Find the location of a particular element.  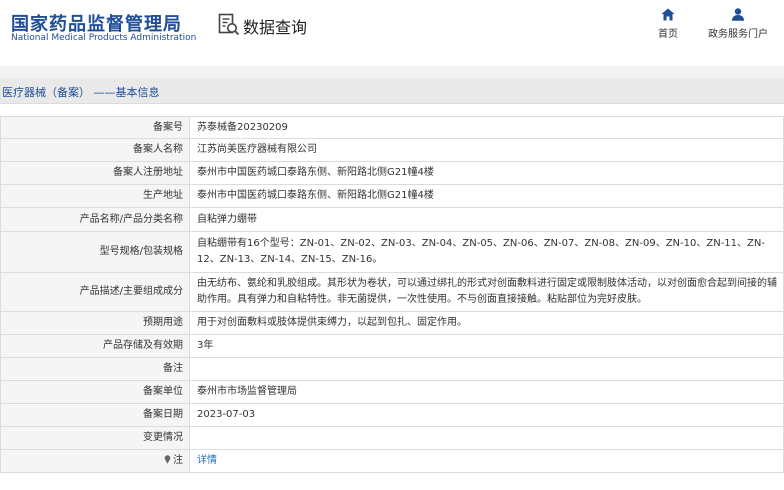

home-icon is located at coordinates (668, 14).